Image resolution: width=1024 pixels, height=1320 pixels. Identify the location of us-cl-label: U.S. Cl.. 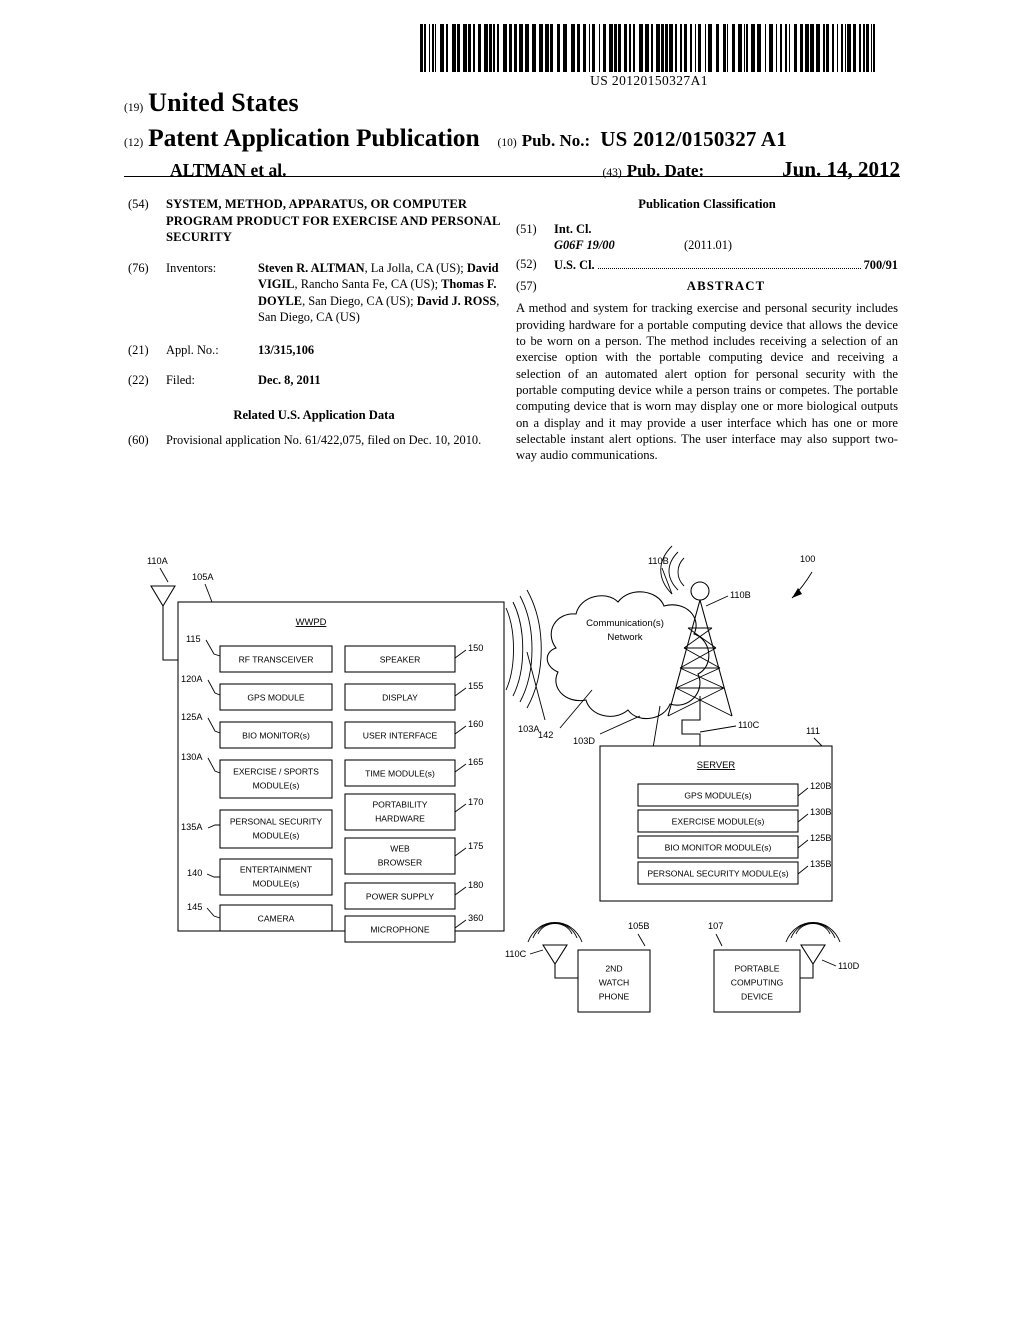
(574, 264).